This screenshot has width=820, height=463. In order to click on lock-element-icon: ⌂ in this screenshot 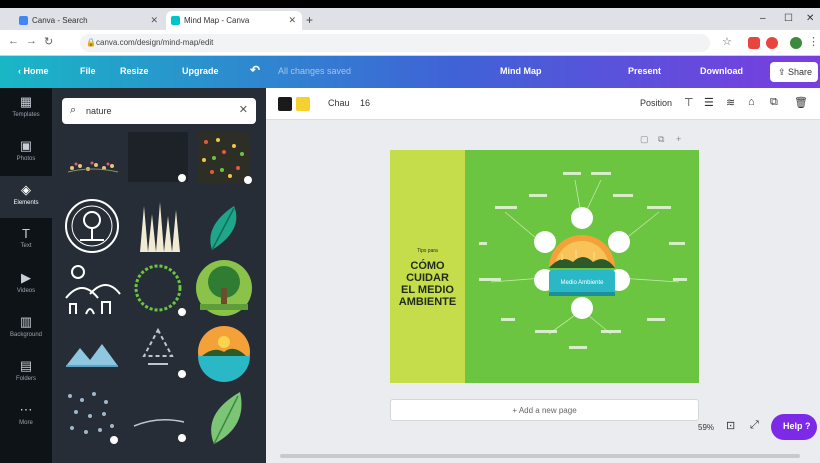, I will do `click(751, 102)`.